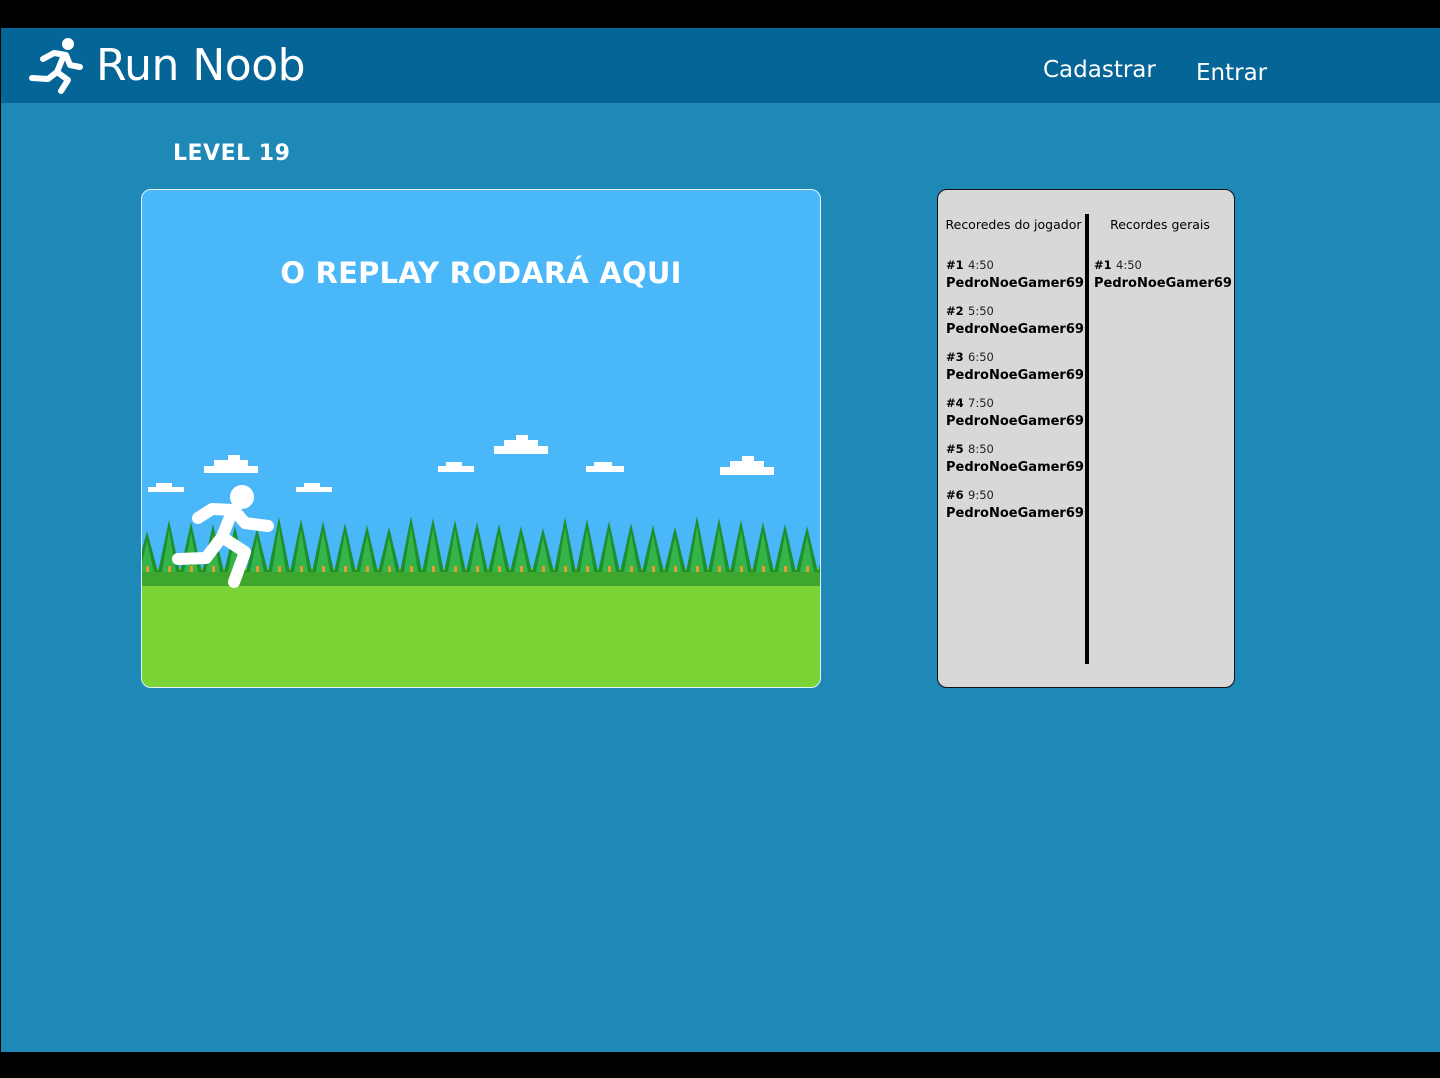 The height and width of the screenshot is (1078, 1440). I want to click on record-time: 8:50, so click(981, 449).